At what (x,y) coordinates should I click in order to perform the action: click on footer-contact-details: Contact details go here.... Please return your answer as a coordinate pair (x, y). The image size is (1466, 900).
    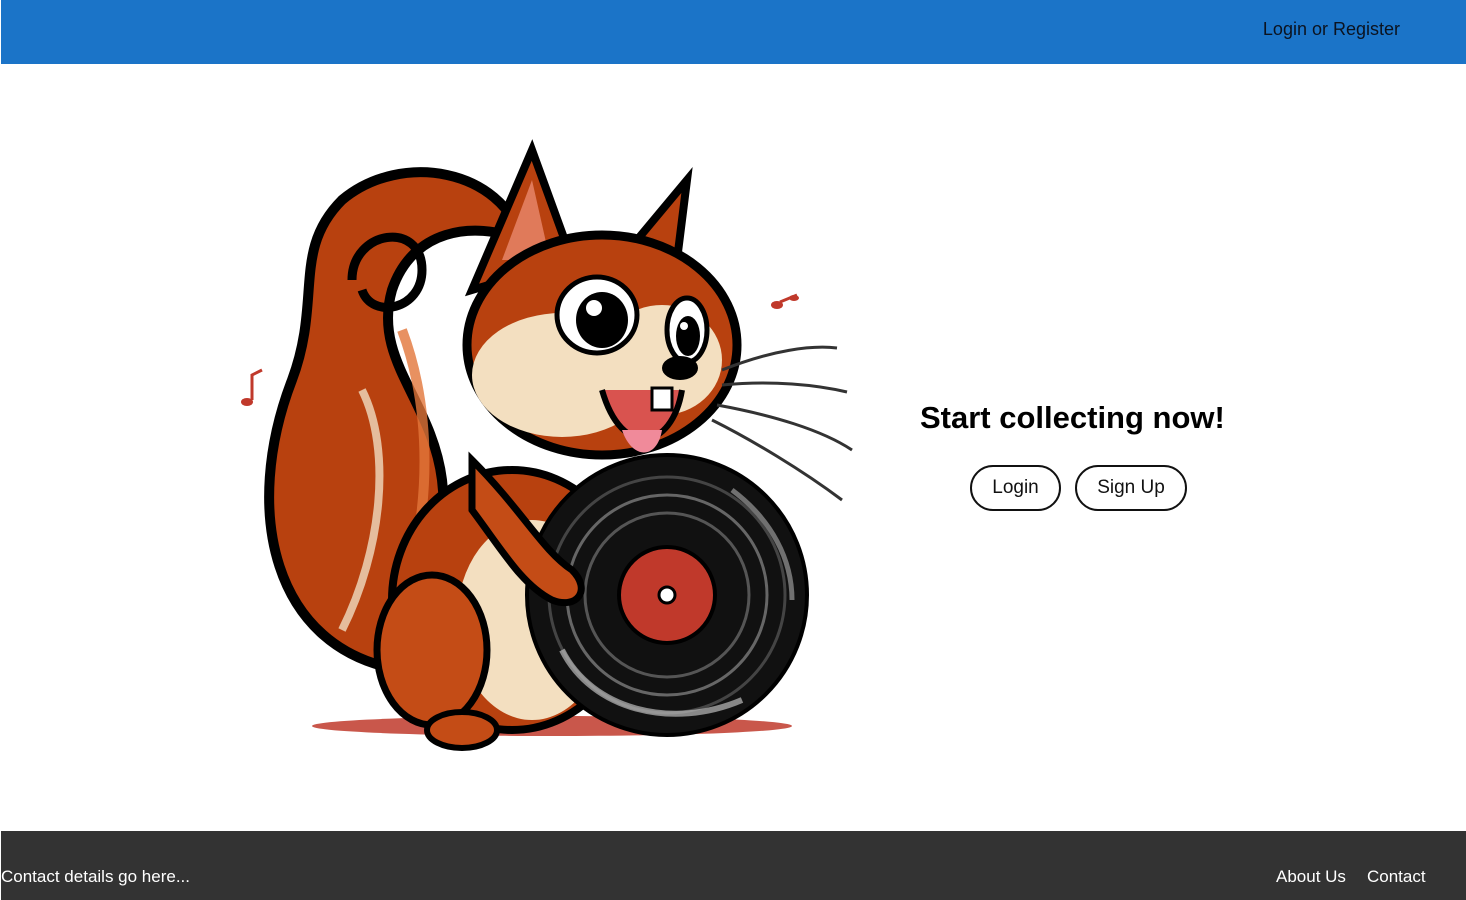
    Looking at the image, I should click on (96, 876).